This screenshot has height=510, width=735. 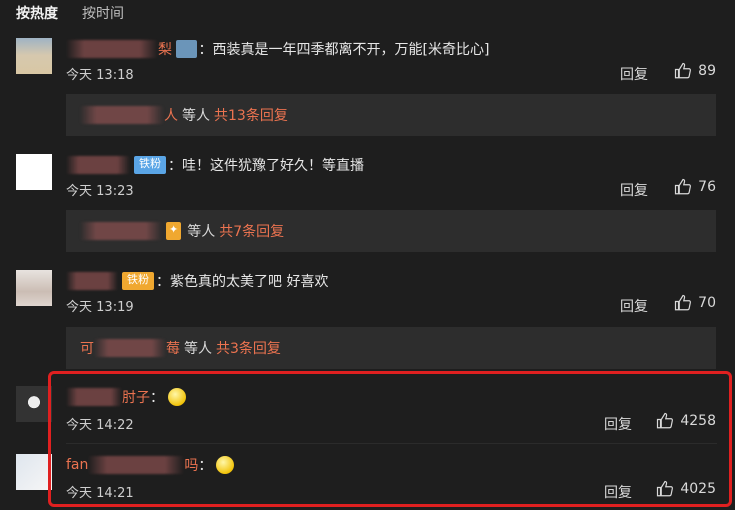 What do you see at coordinates (266, 166) in the screenshot?
I see `comment-text: ：哇！这件犹豫了好久！等直播` at bounding box center [266, 166].